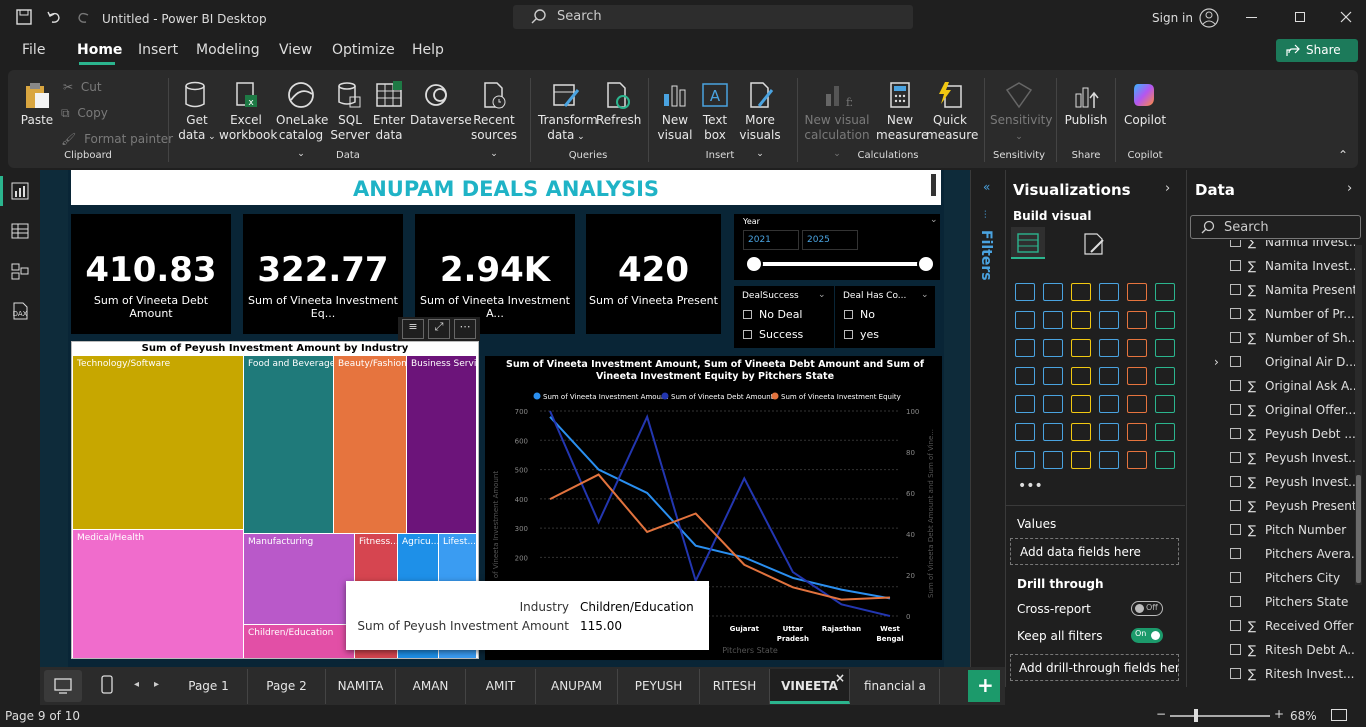  I want to click on year-to-input: 2025, so click(830, 240).